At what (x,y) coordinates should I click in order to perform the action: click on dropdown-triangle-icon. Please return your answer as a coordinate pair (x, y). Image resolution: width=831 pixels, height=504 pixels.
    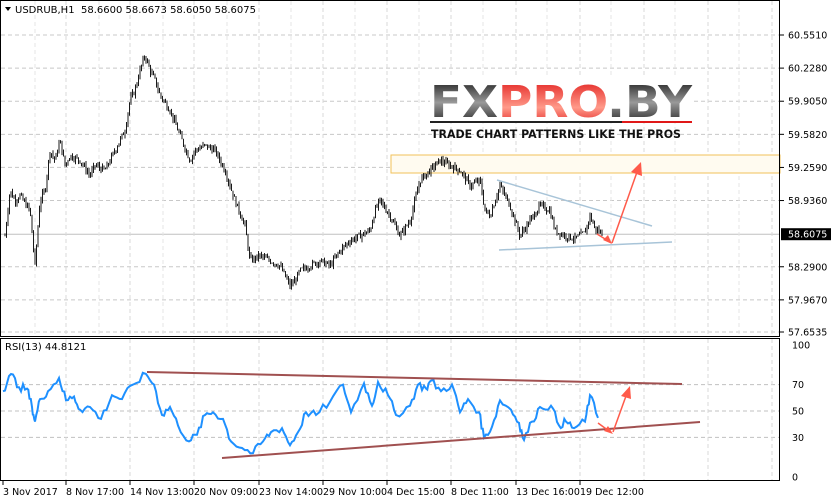
    Looking at the image, I should click on (8, 9).